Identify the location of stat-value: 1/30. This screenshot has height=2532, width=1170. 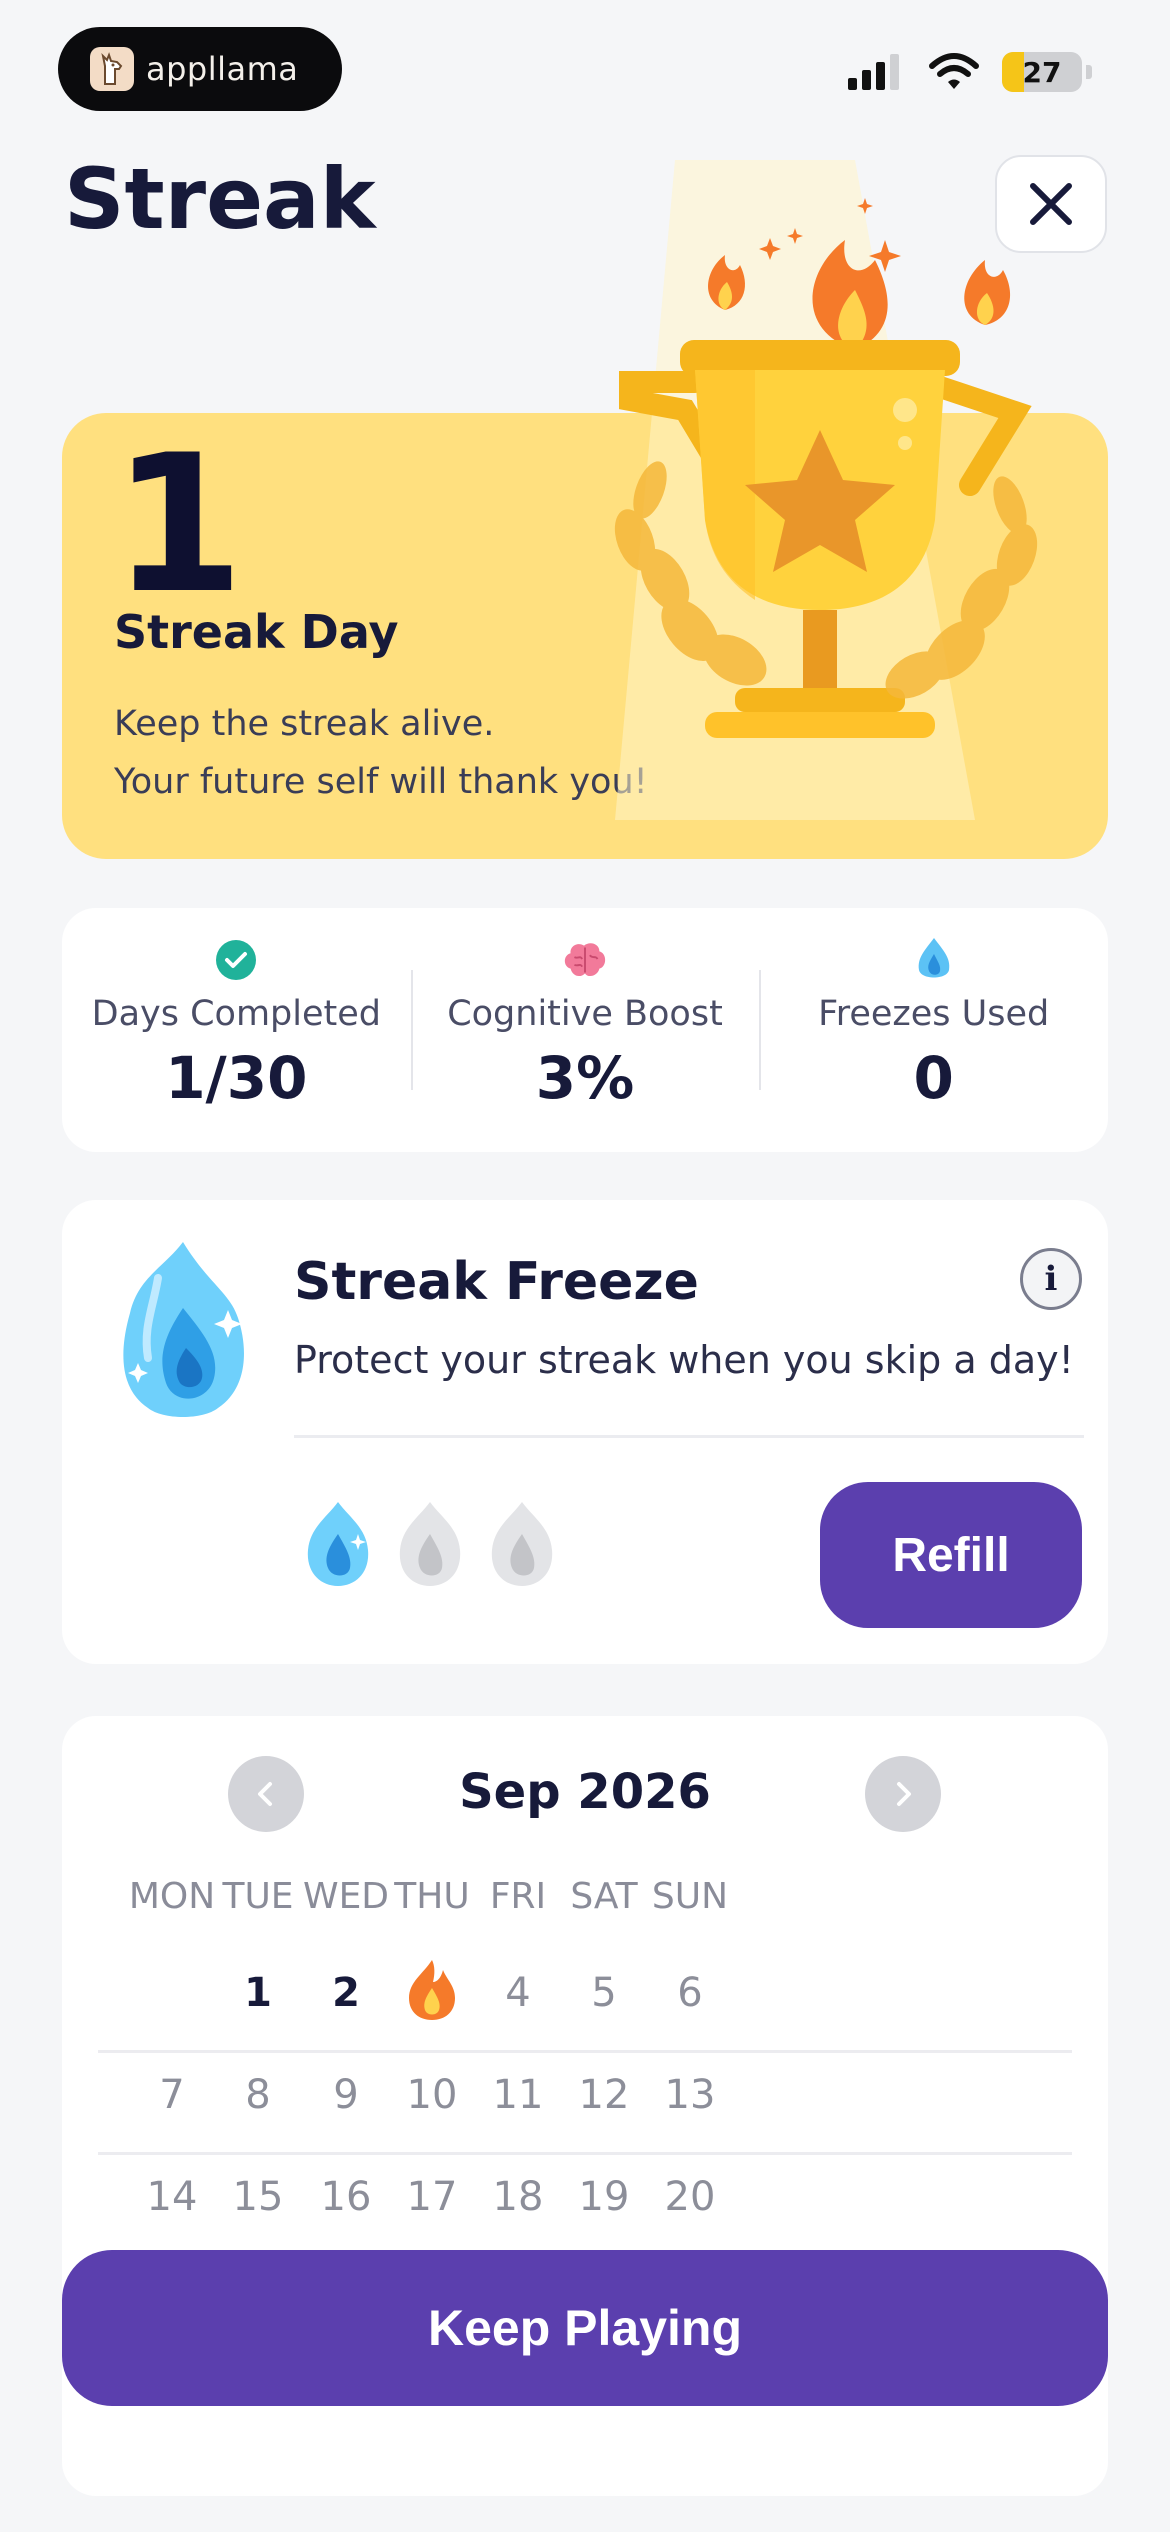
(236, 1078).